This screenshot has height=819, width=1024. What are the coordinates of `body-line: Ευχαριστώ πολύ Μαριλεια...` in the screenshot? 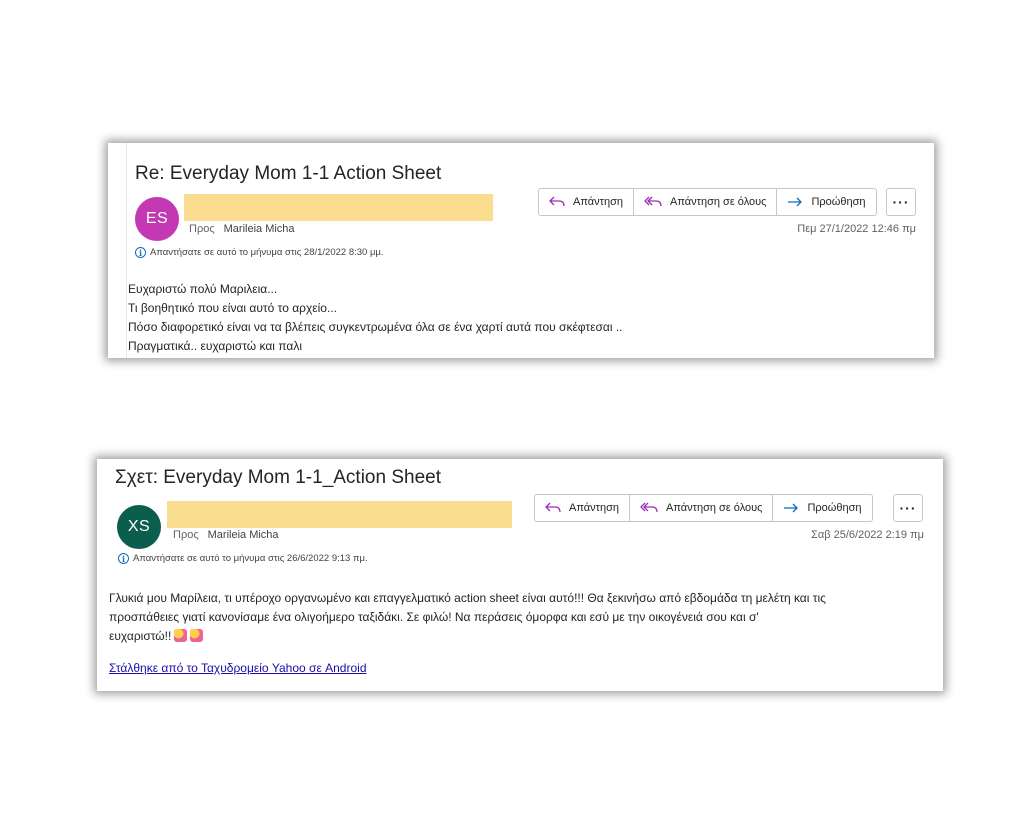 It's located at (203, 289).